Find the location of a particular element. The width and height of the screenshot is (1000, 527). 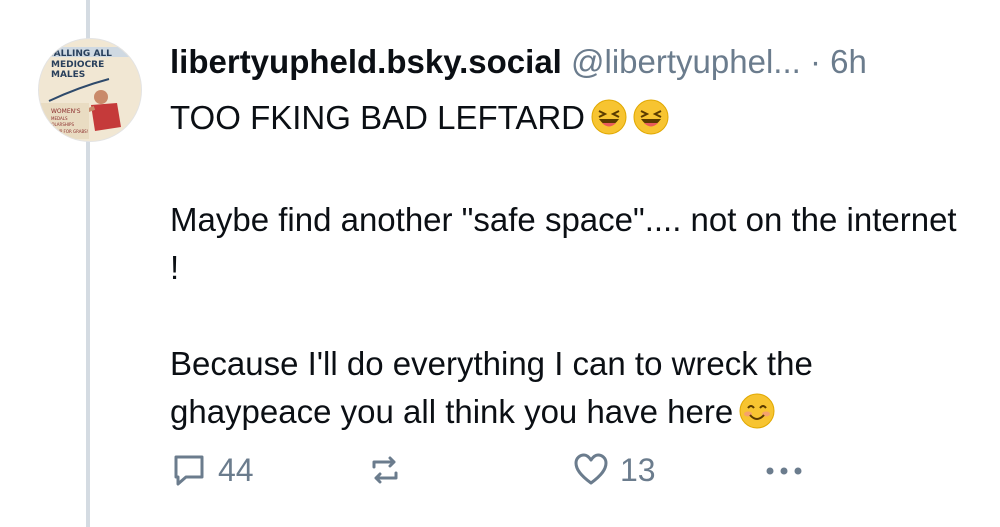

post-line-1: TOO FKING BAD LEFTARD is located at coordinates (570, 121).